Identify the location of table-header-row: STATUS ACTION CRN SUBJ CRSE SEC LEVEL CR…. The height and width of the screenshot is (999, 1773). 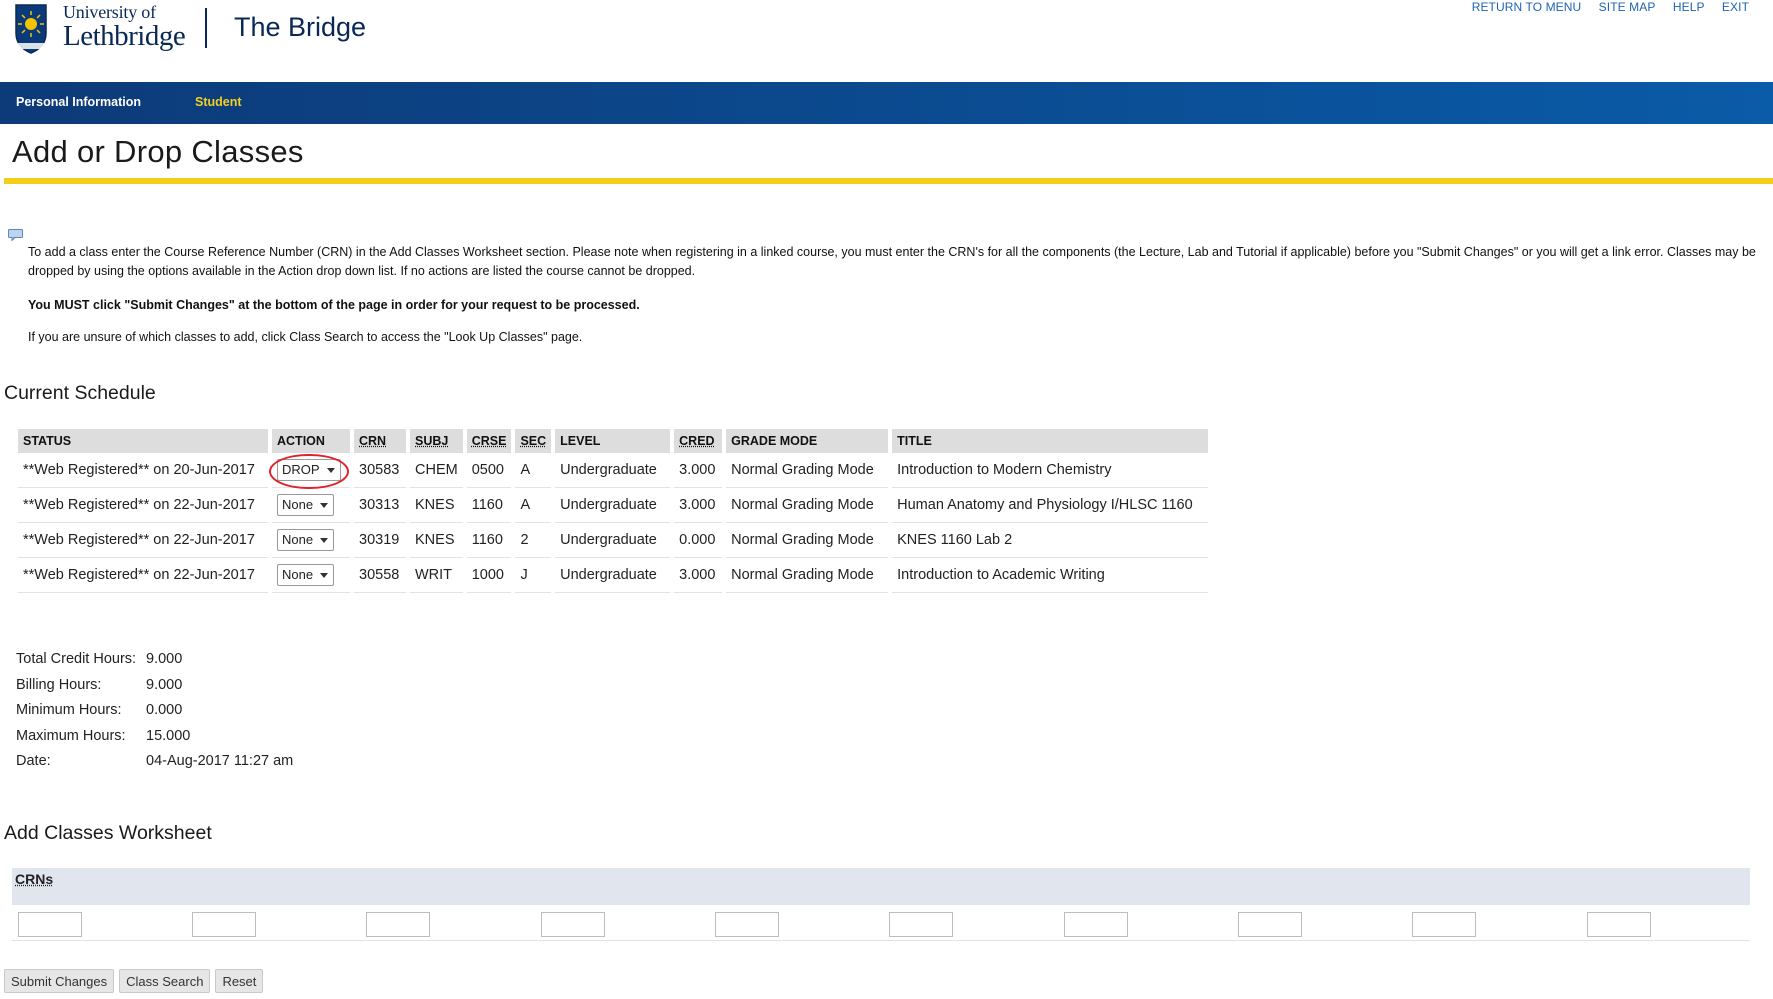
(613, 441).